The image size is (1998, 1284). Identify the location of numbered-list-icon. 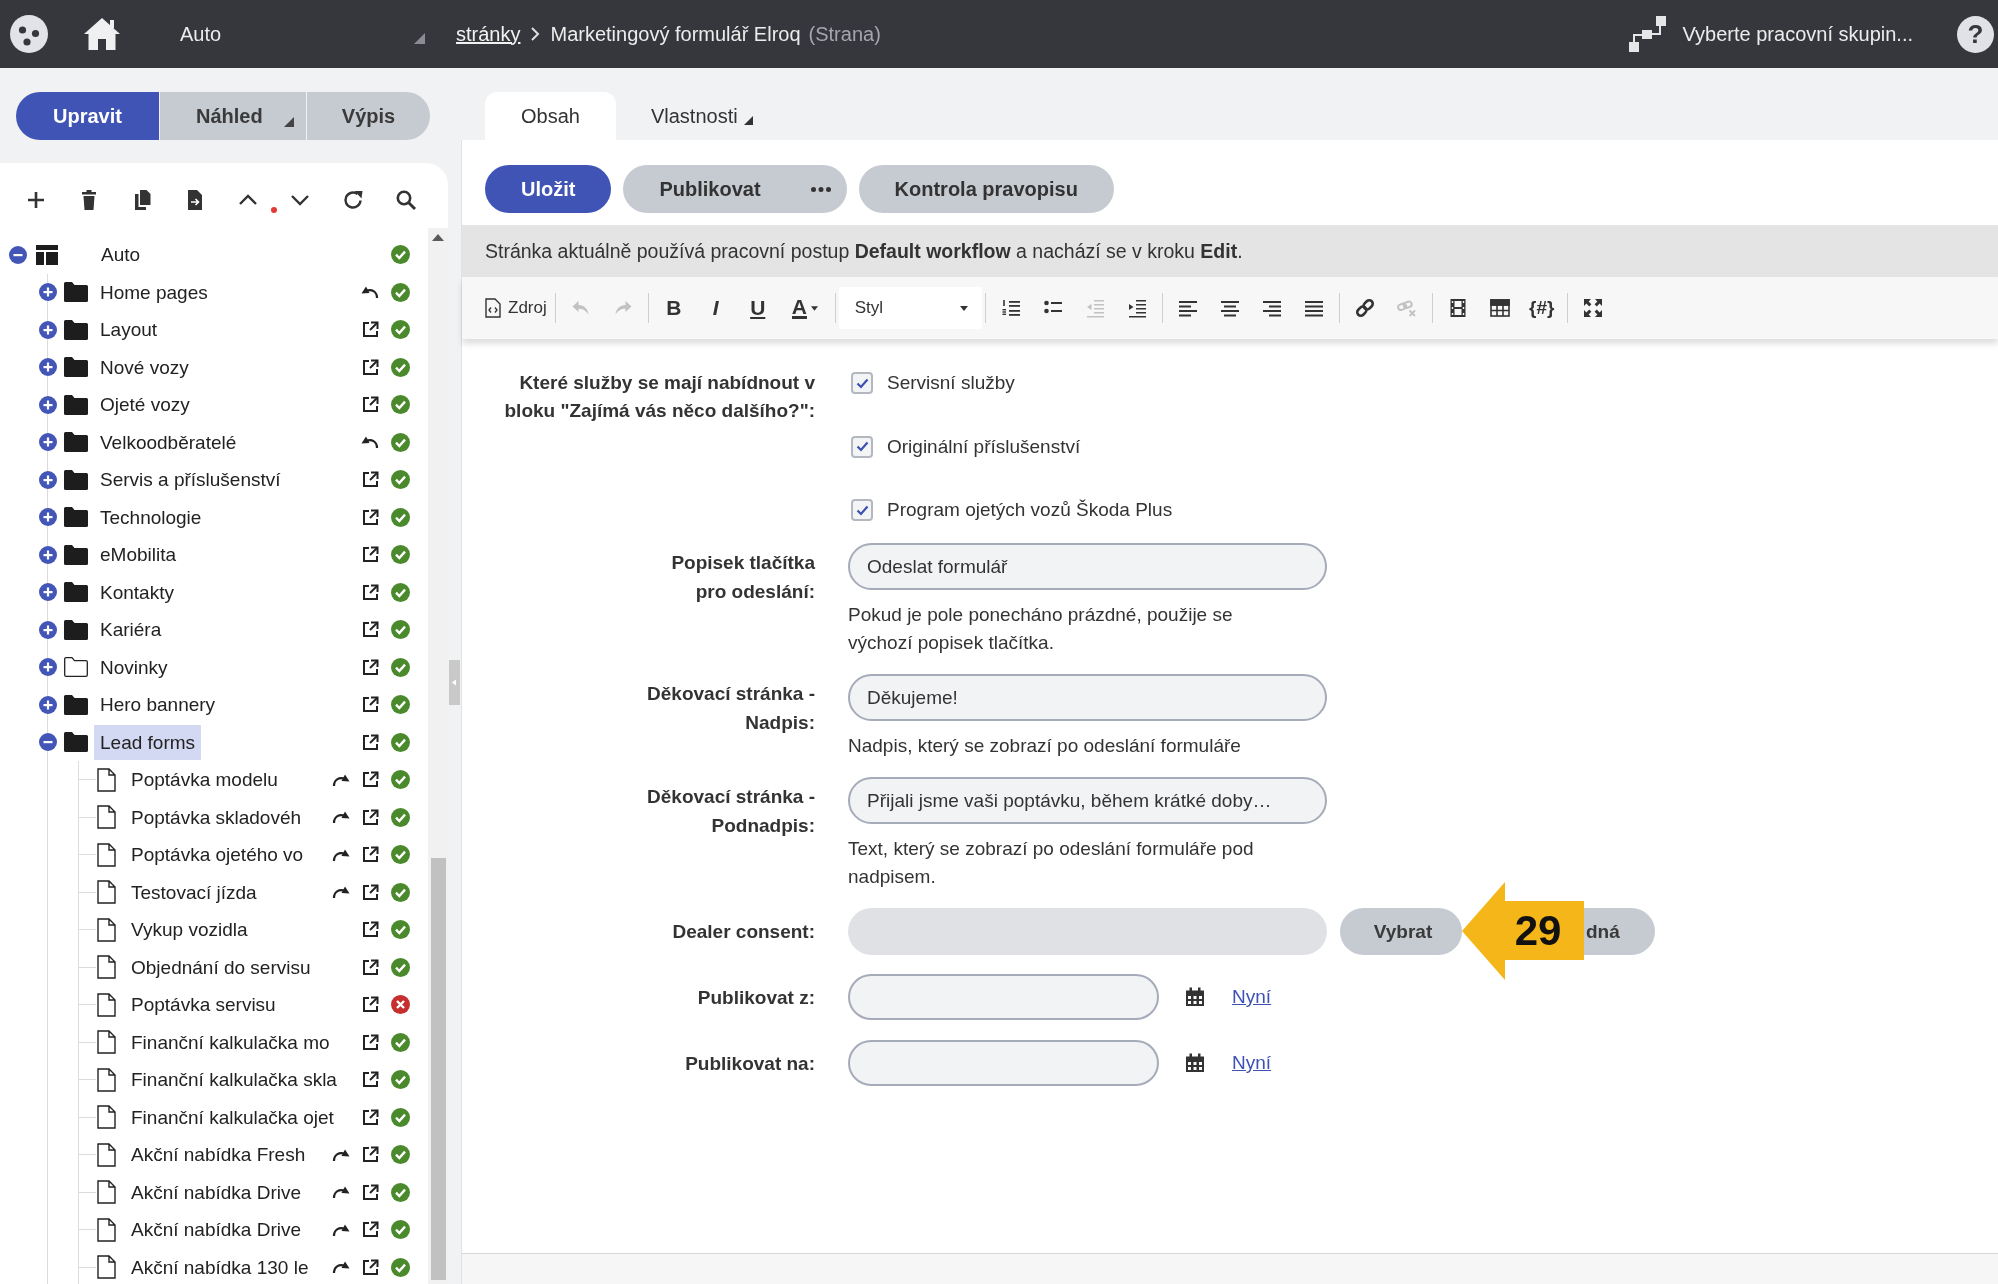
(1010, 308).